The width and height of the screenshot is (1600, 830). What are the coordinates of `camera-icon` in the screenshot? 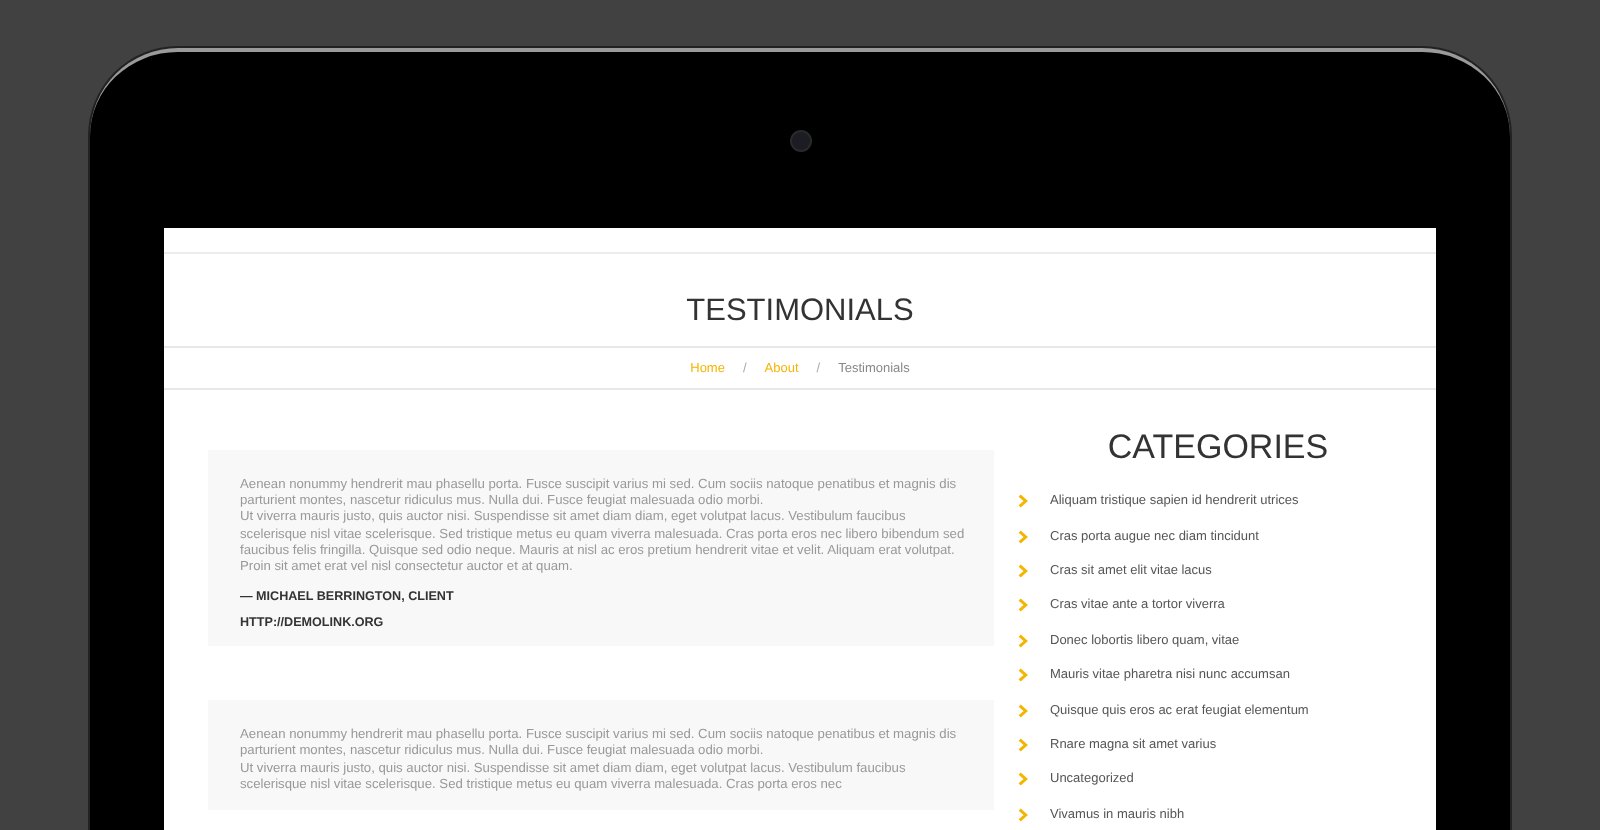 It's located at (800, 140).